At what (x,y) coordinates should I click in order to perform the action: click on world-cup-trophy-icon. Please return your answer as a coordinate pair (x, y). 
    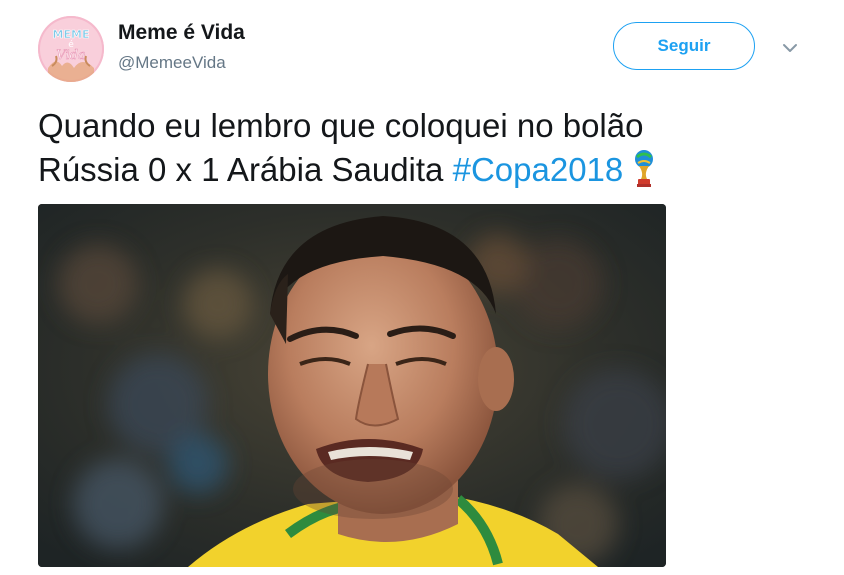
    Looking at the image, I should click on (644, 173).